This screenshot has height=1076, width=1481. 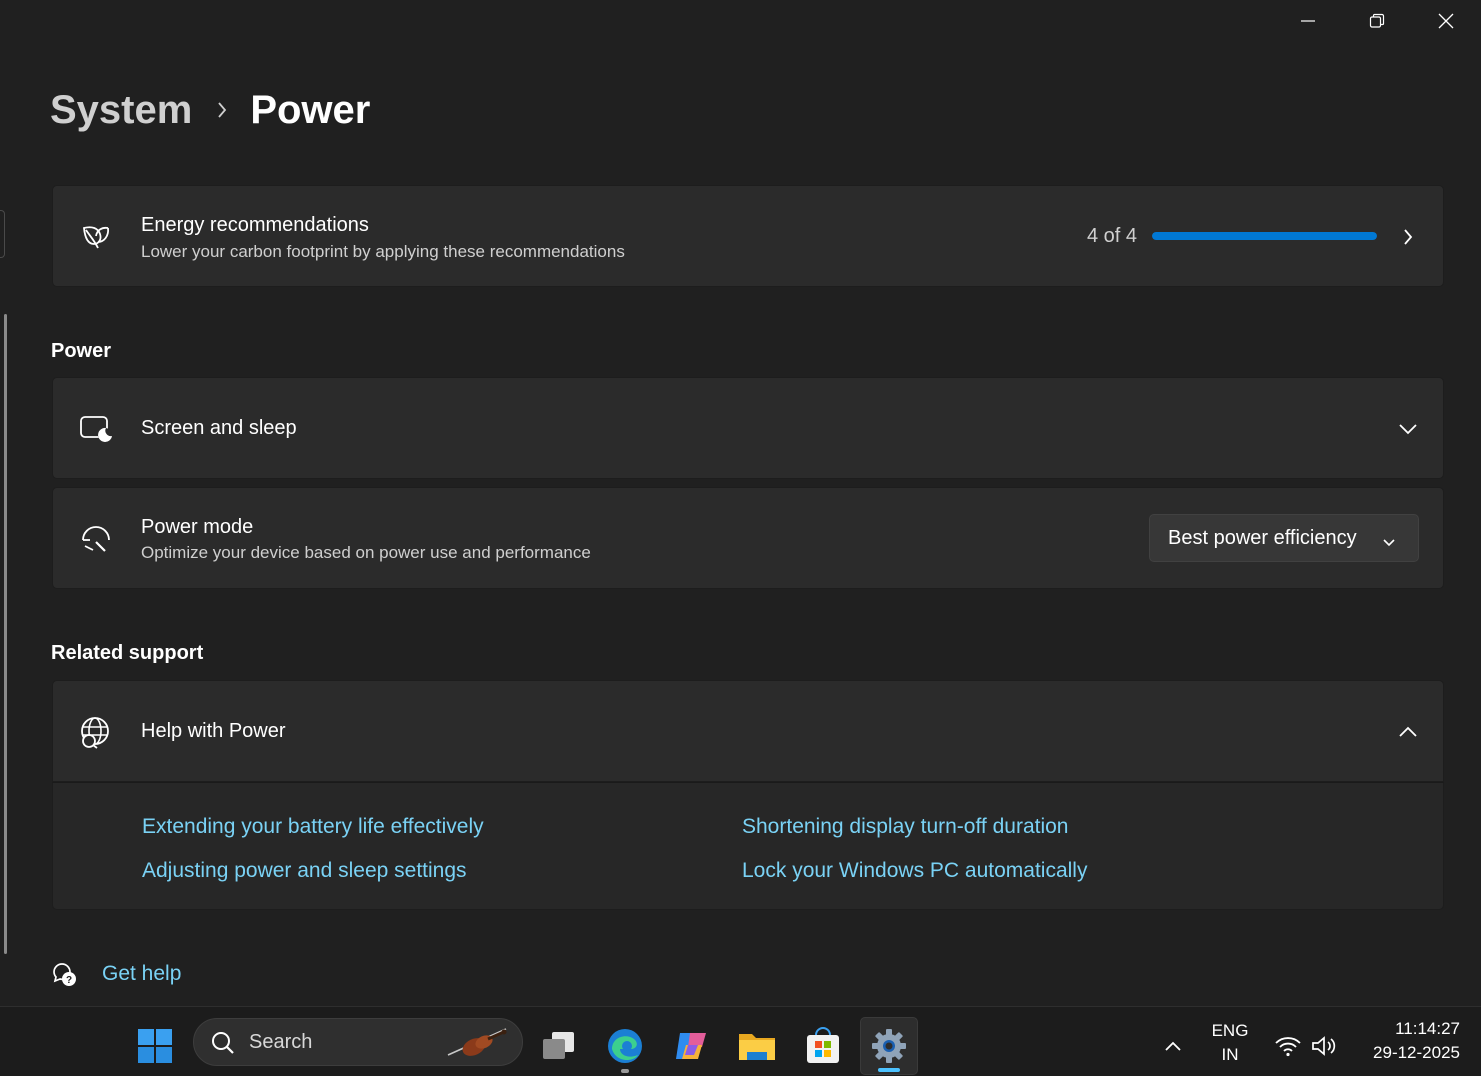 I want to click on settings-button, so click(x=889, y=1046).